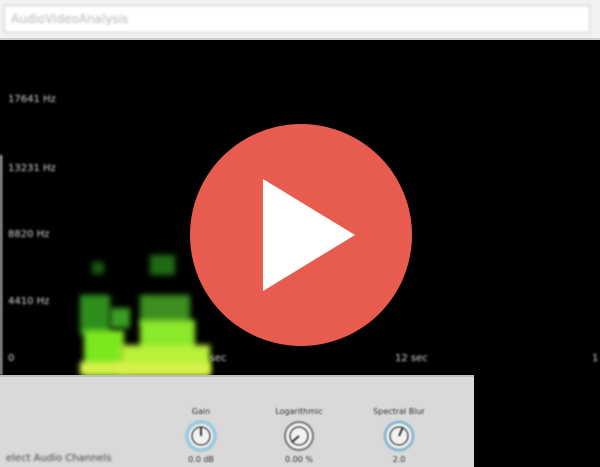  Describe the element at coordinates (201, 459) in the screenshot. I see `gain-value: 0.0 dB` at that location.